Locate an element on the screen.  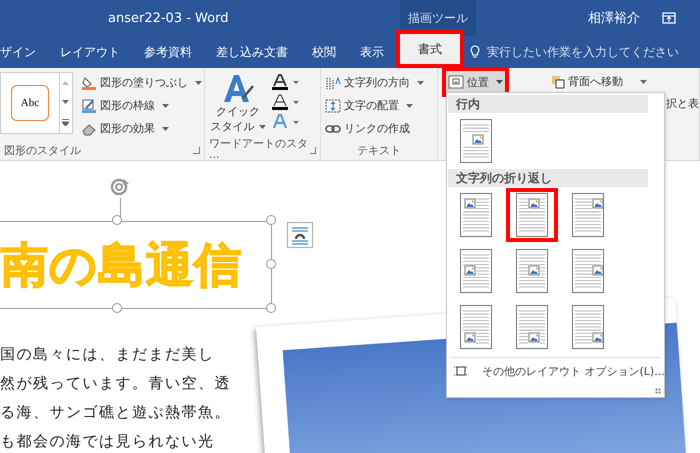
text-line: 国の島々には、まだまだ美し is located at coordinates (108, 355).